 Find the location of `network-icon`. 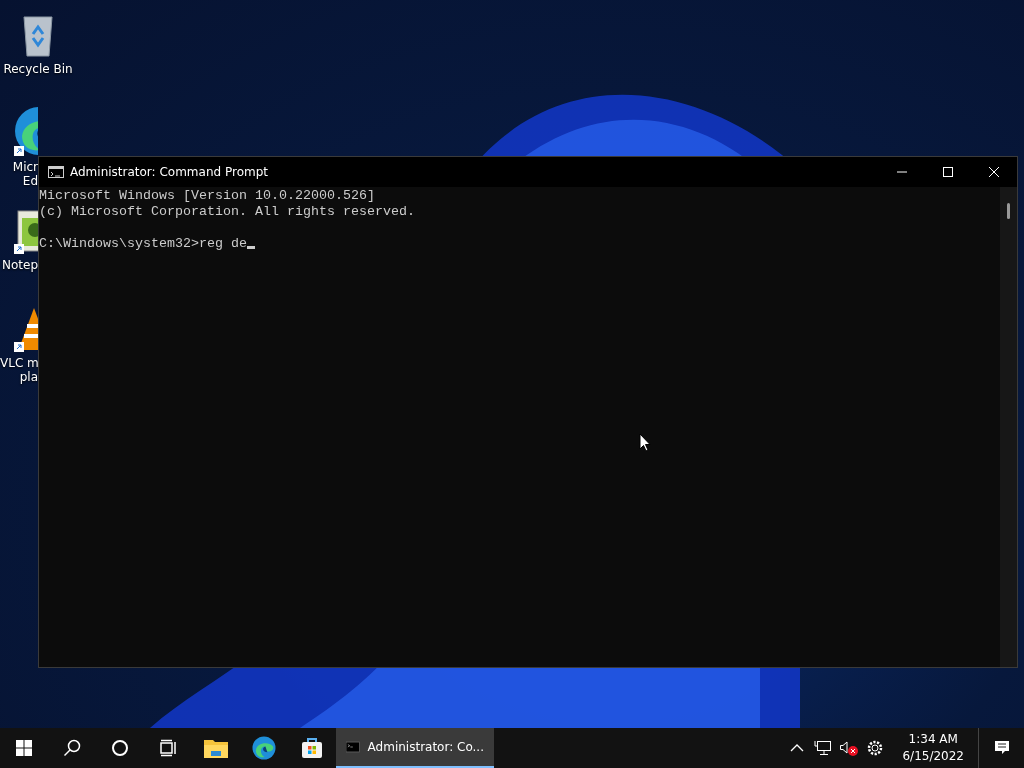

network-icon is located at coordinates (823, 748).